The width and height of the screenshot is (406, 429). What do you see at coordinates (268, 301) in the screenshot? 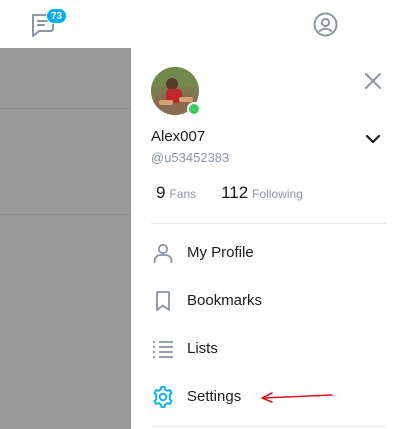
I see `menu-item-bookmarks: Bookmarks` at bounding box center [268, 301].